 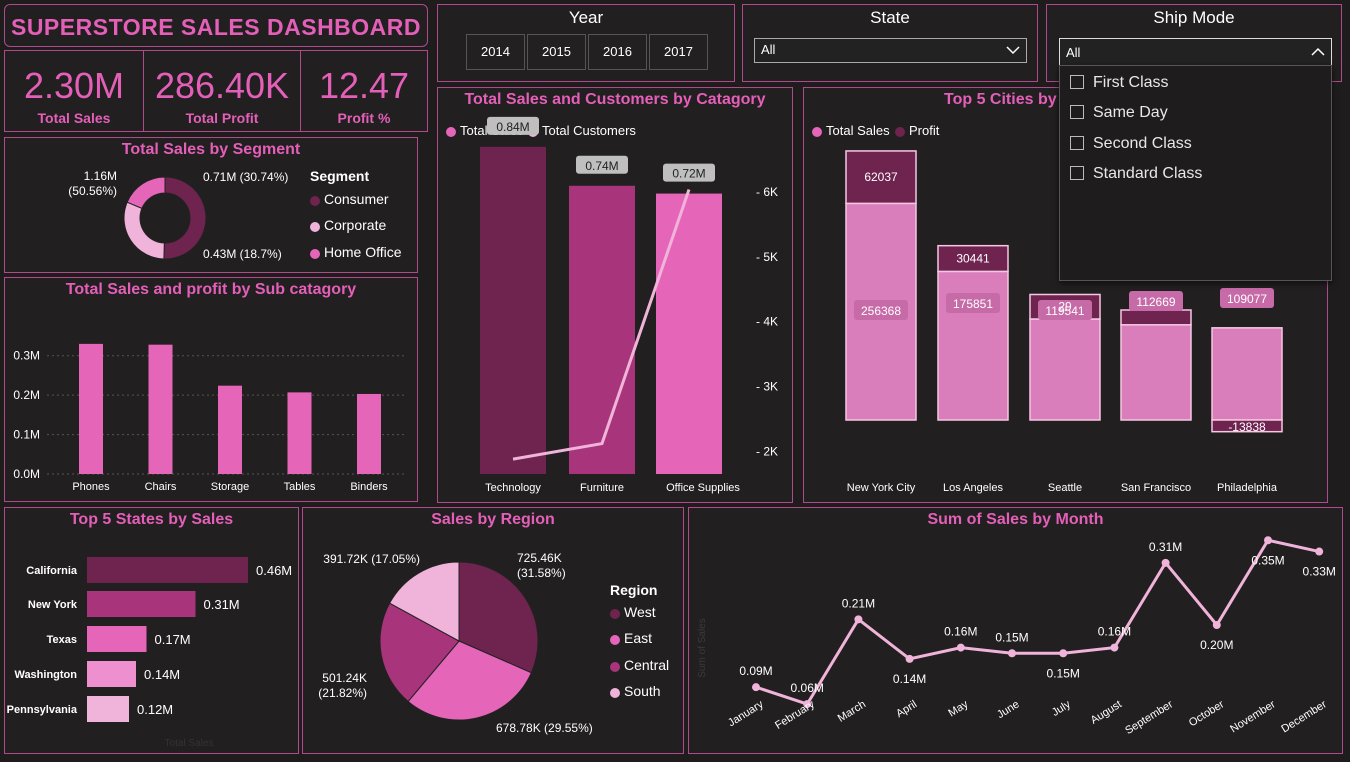 I want to click on option-label: Same Day, so click(x=1130, y=112).